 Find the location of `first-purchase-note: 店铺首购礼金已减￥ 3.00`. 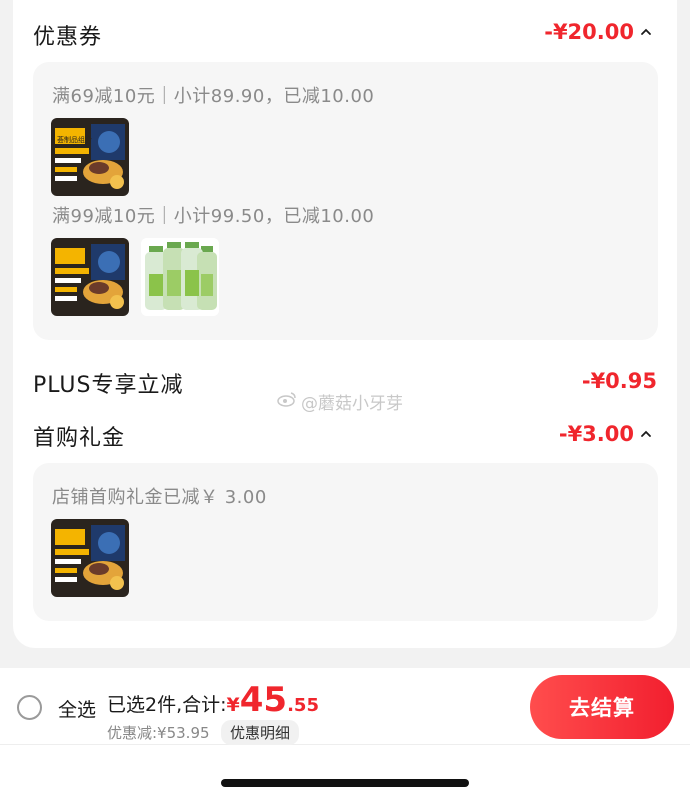

first-purchase-note: 店铺首购礼金已减￥ 3.00 is located at coordinates (159, 497).